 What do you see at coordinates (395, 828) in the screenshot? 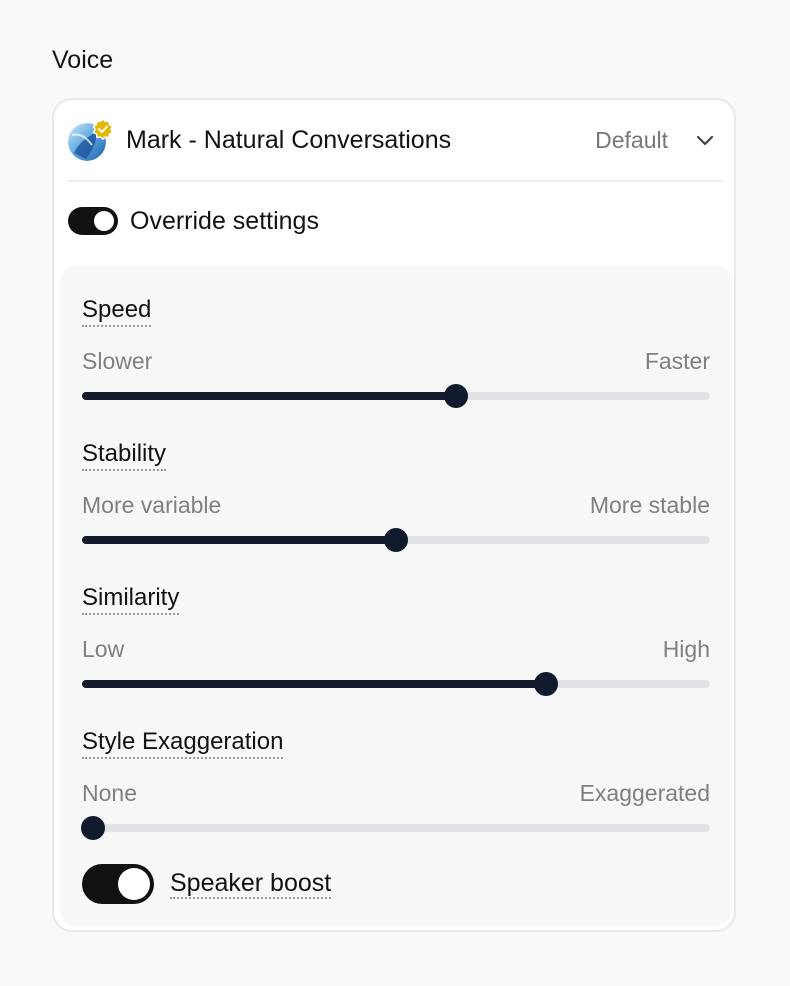
I see `style-exaggeration-slider-track` at bounding box center [395, 828].